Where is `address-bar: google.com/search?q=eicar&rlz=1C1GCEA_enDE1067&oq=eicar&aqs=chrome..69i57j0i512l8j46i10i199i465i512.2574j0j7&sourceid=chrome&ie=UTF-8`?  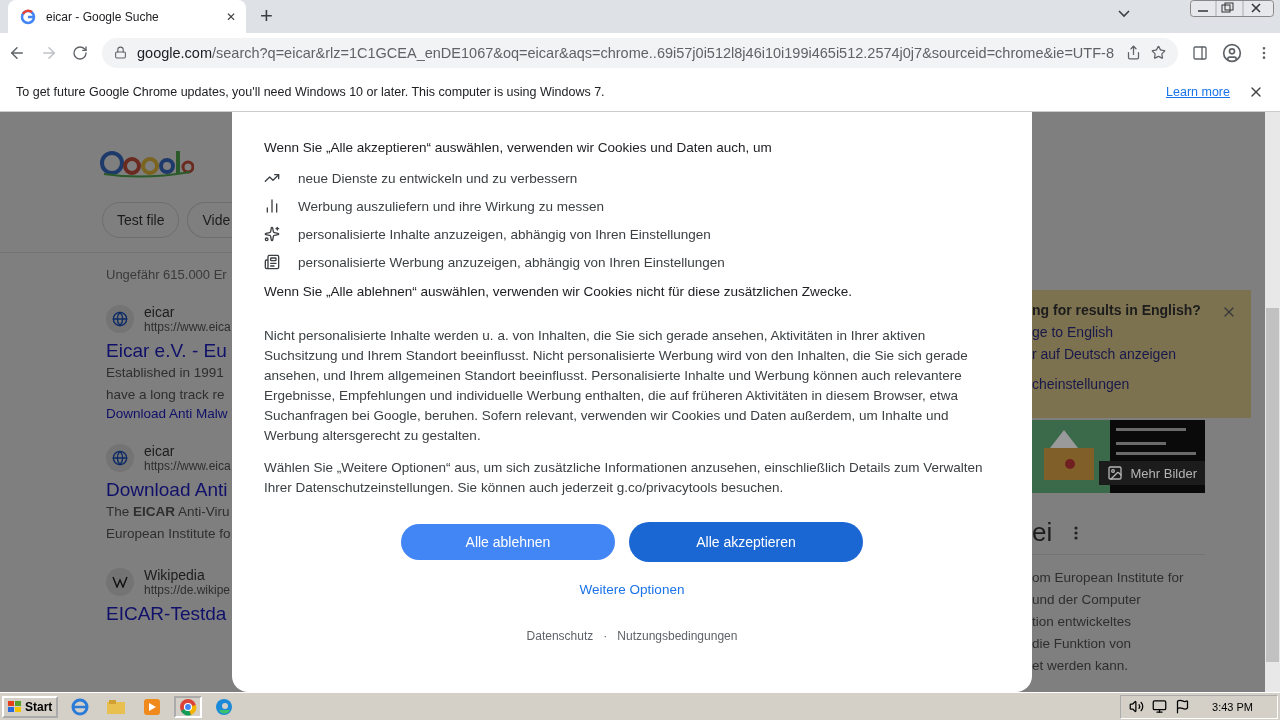
address-bar: google.com/search?q=eicar&rlz=1C1GCEA_enDE1067&oq=eicar&aqs=chrome..69i57j0i512l8j46i10i199i465i512.2574j0j7&sourceid=chrome&ie=UTF-8 is located at coordinates (640, 52).